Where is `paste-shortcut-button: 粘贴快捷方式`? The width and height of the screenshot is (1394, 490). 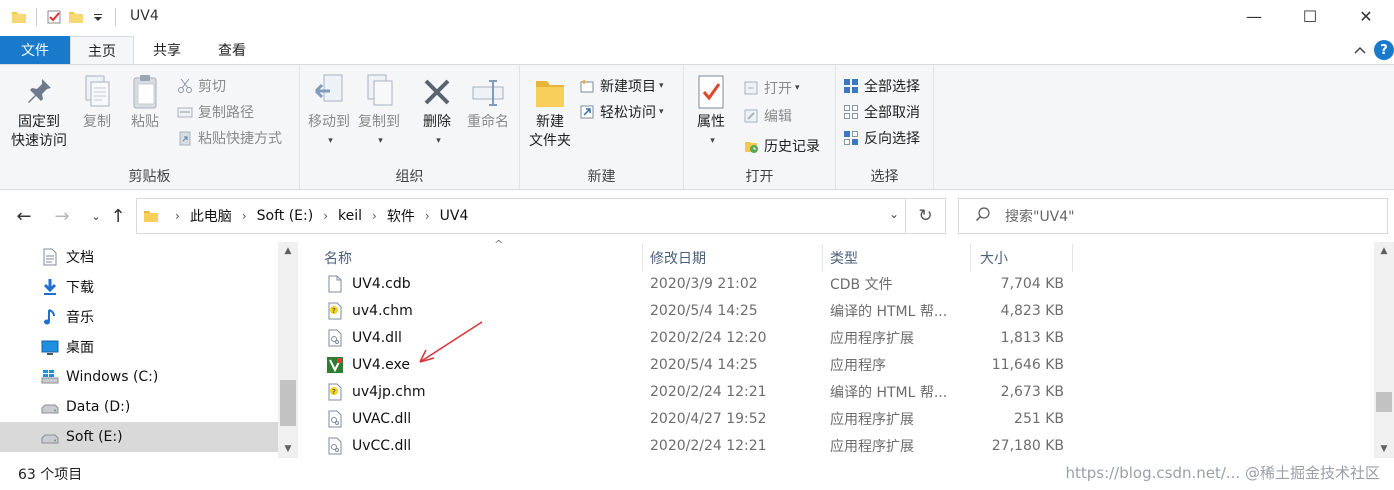 paste-shortcut-button: 粘贴快捷方式 is located at coordinates (229, 138).